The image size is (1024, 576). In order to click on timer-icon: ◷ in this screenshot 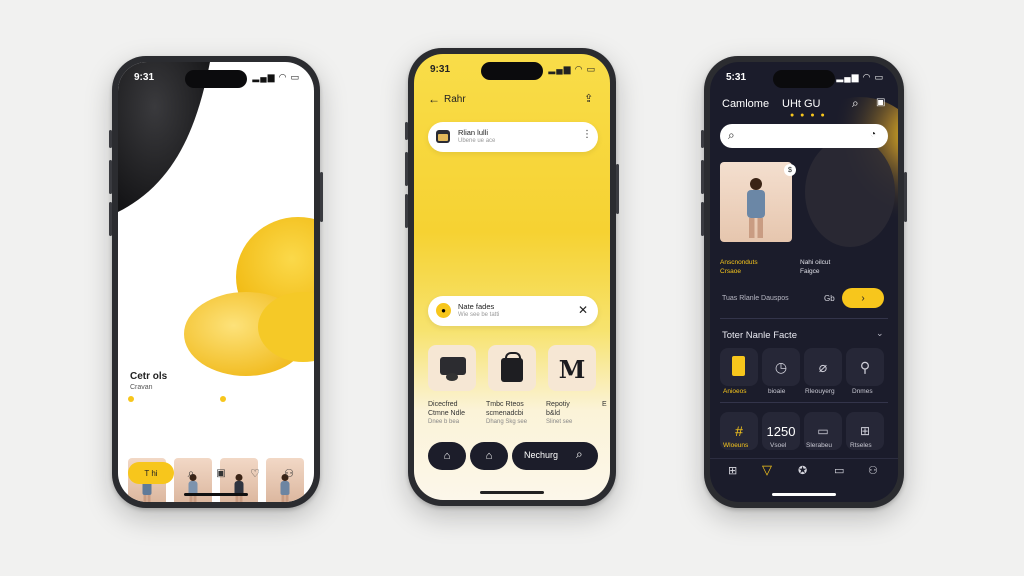, I will do `click(781, 366)`.